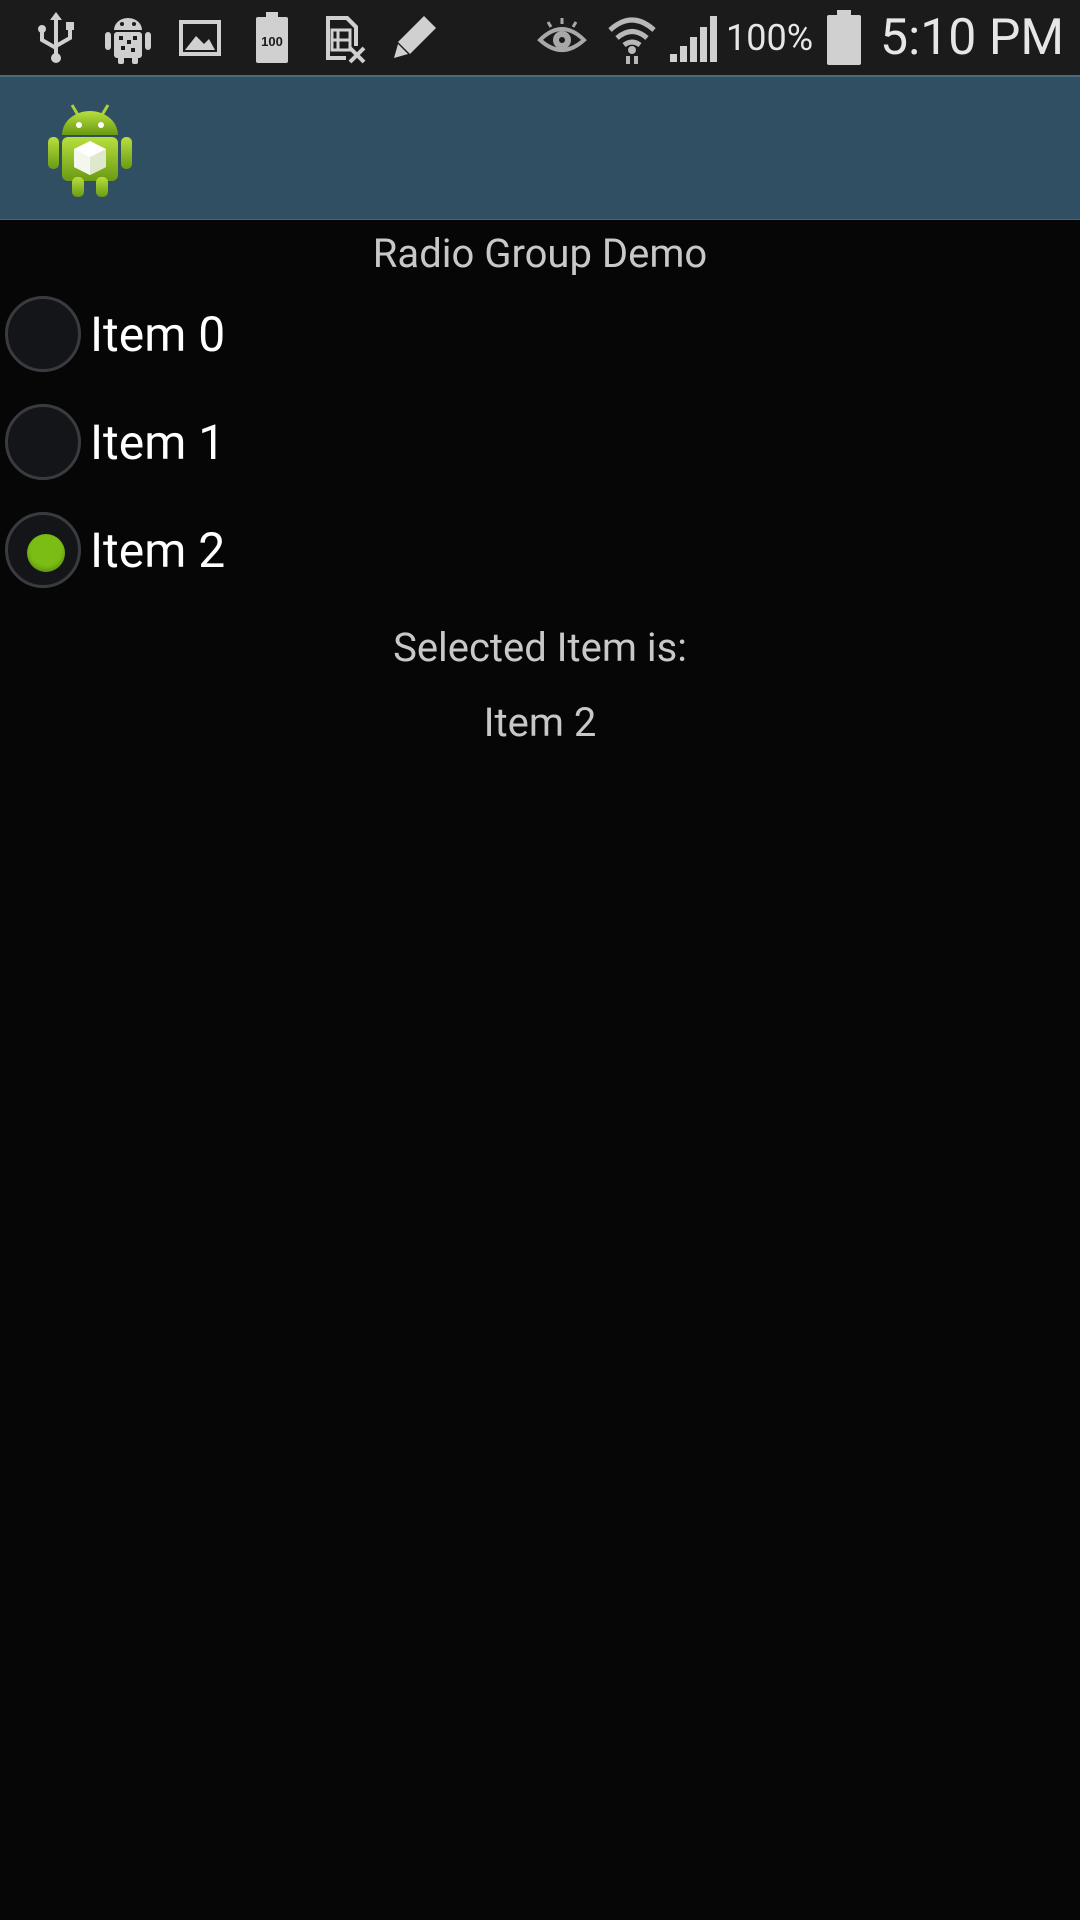 The image size is (1080, 1920). I want to click on radio-label: Item 1, so click(158, 442).